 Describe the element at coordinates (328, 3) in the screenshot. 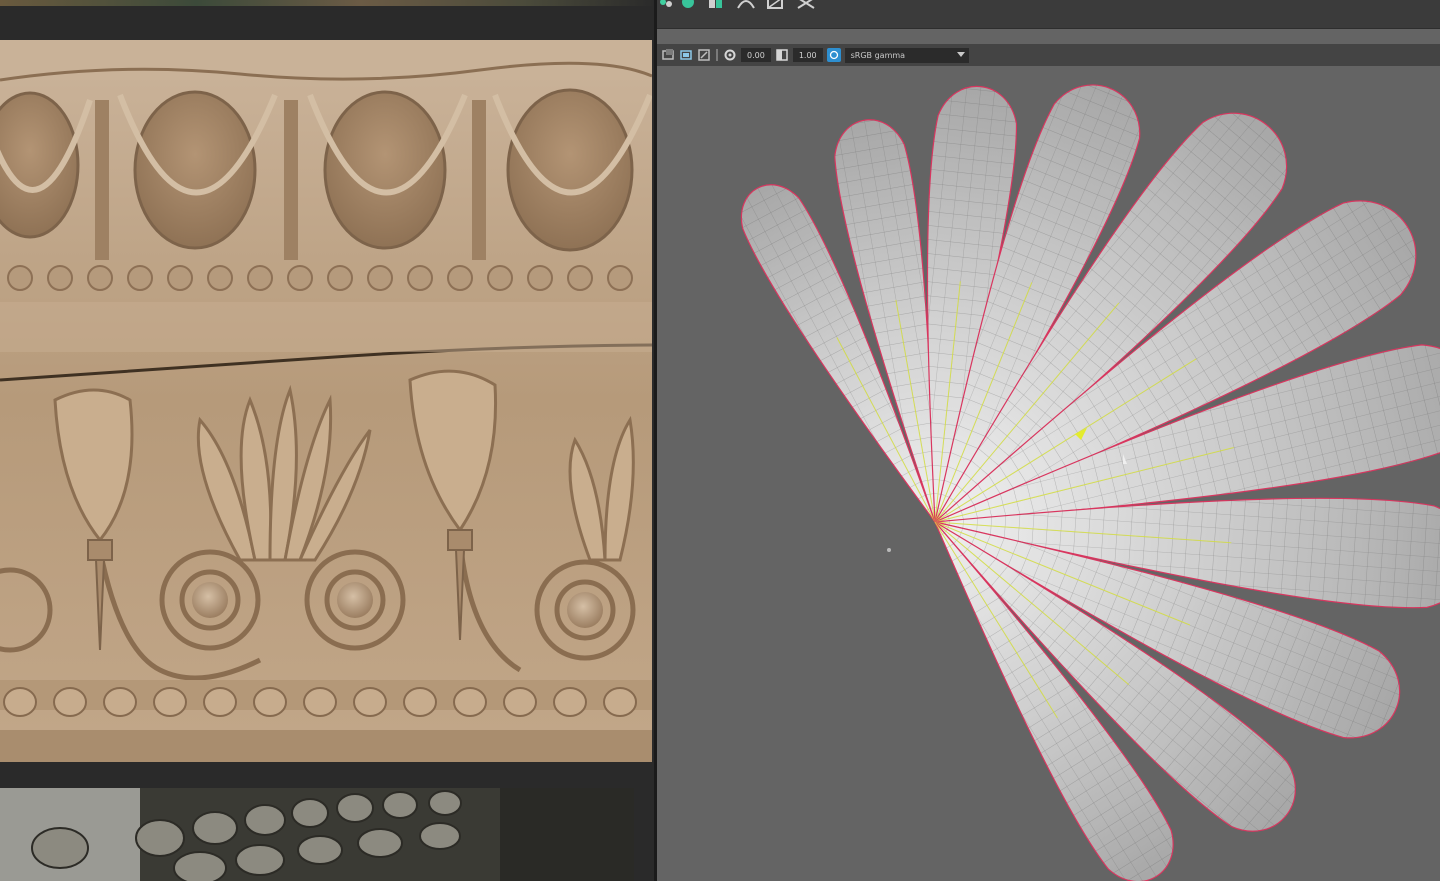

I see `reference-top-strip` at that location.